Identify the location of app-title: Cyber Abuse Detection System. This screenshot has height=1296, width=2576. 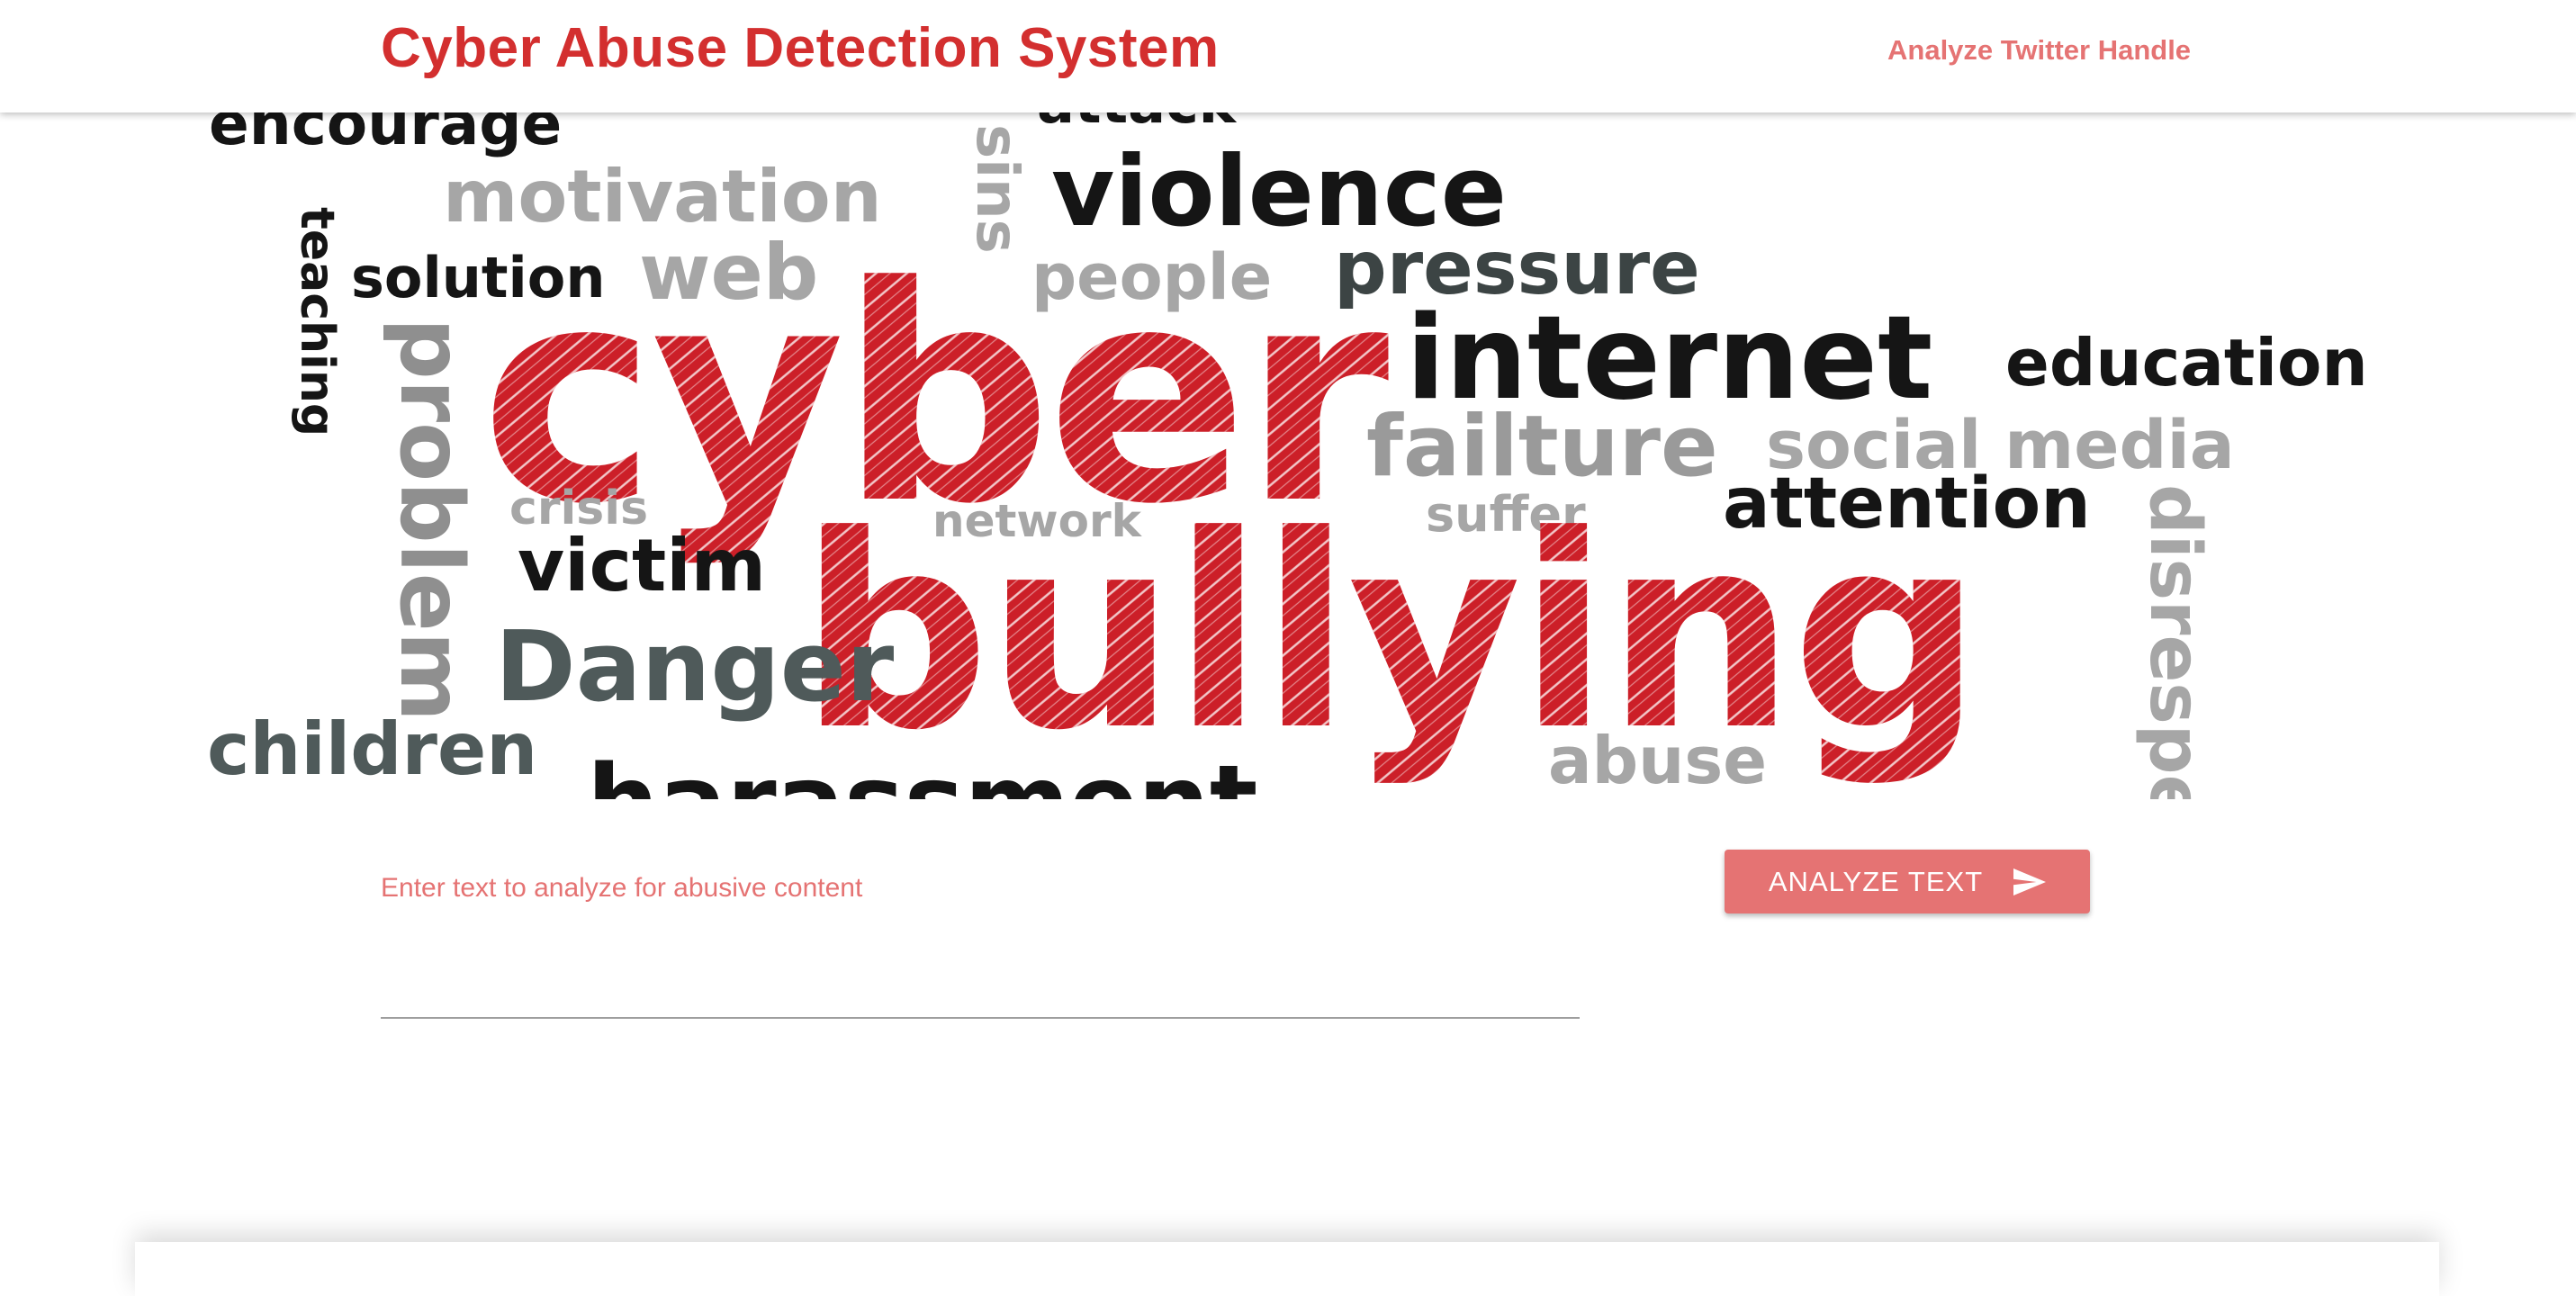
(800, 48).